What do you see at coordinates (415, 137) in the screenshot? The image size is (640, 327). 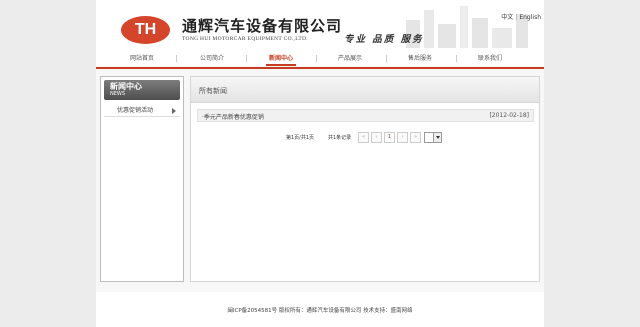 I see `last-page-button: »` at bounding box center [415, 137].